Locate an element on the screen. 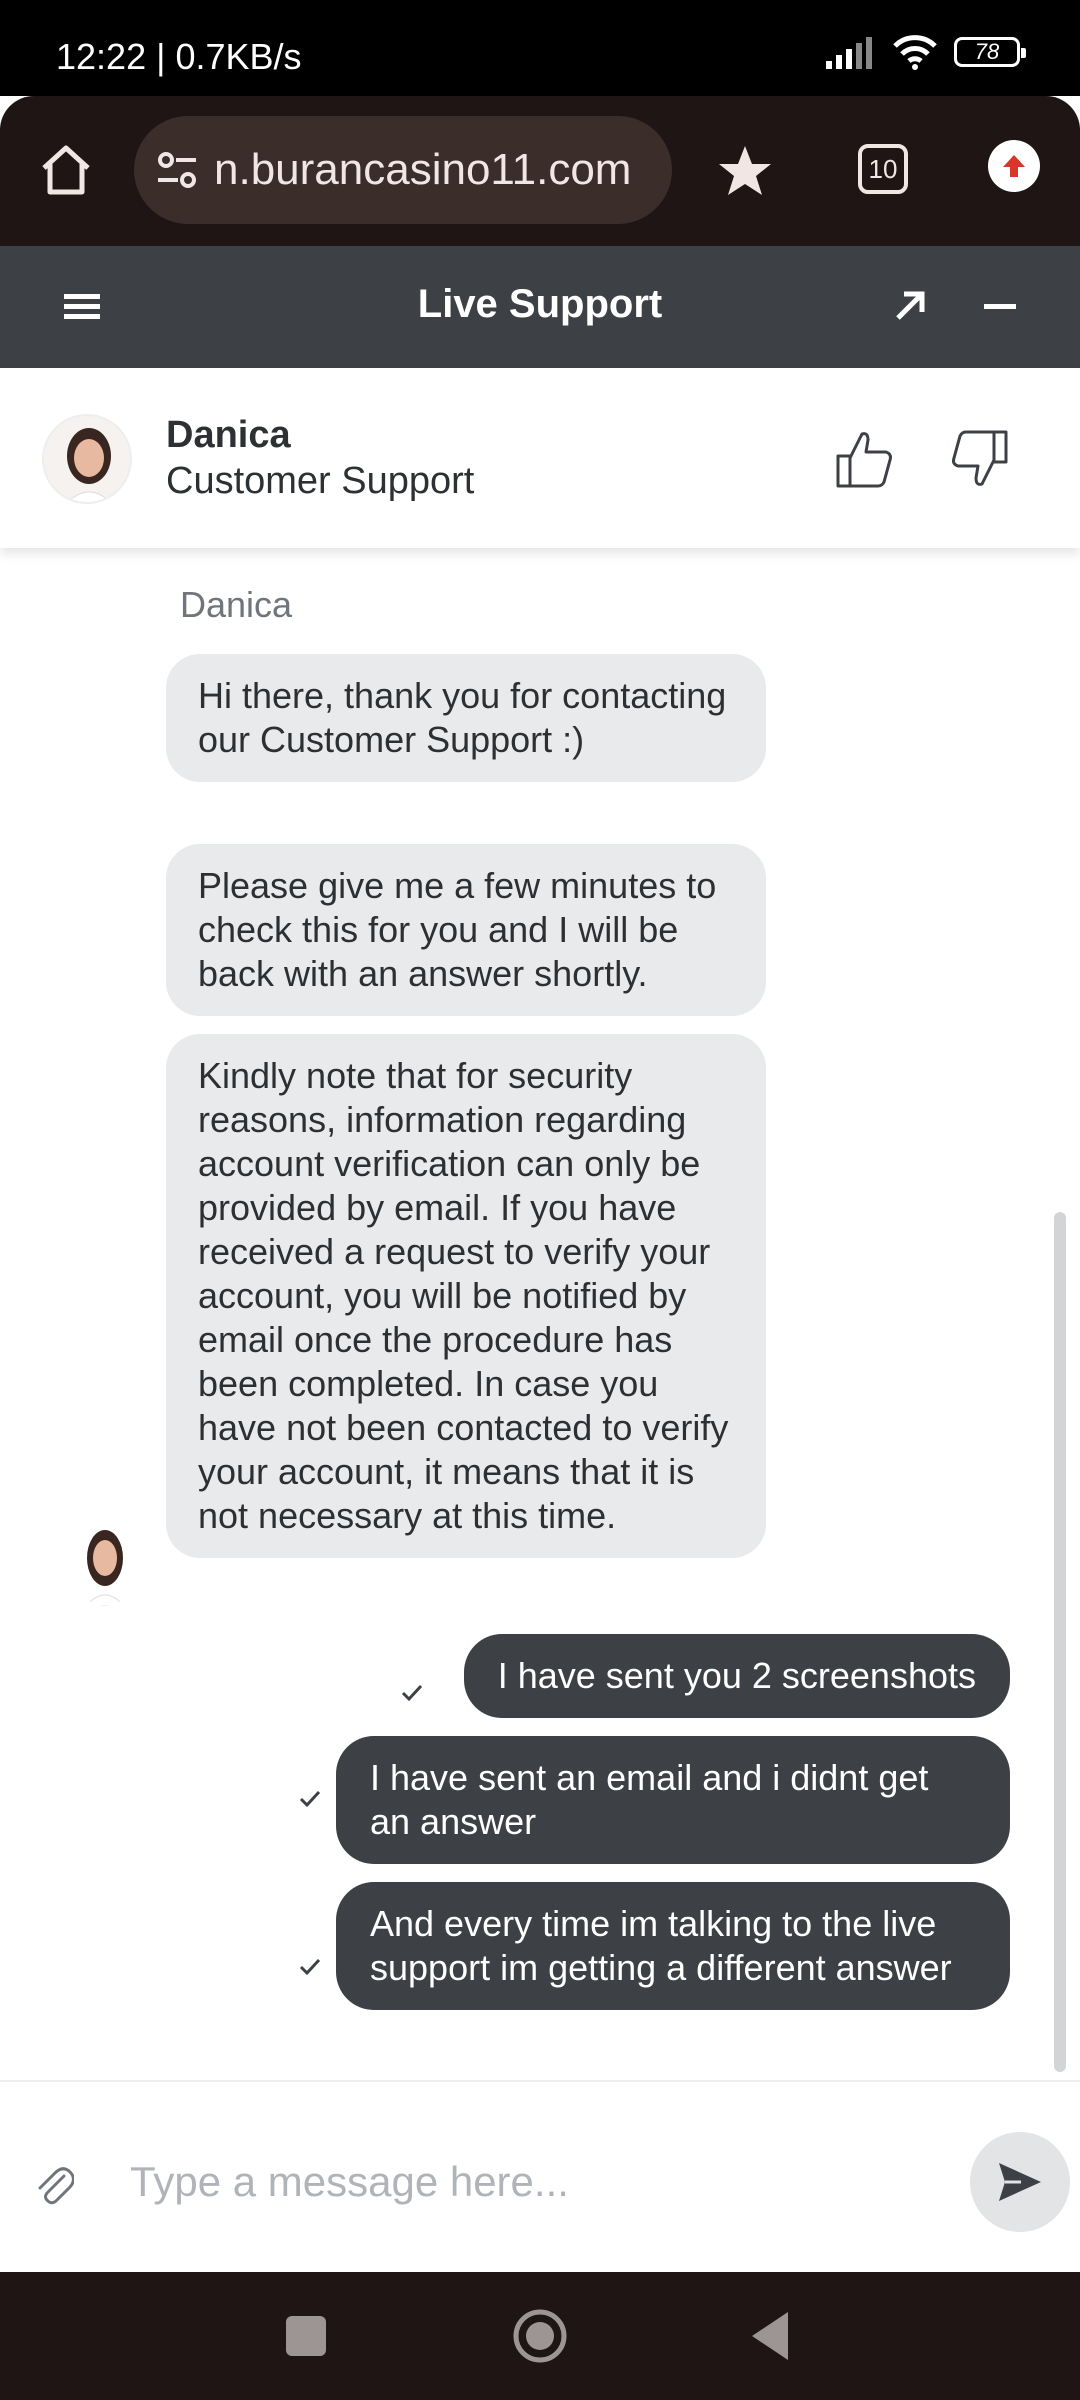  signal-icon is located at coordinates (849, 53).